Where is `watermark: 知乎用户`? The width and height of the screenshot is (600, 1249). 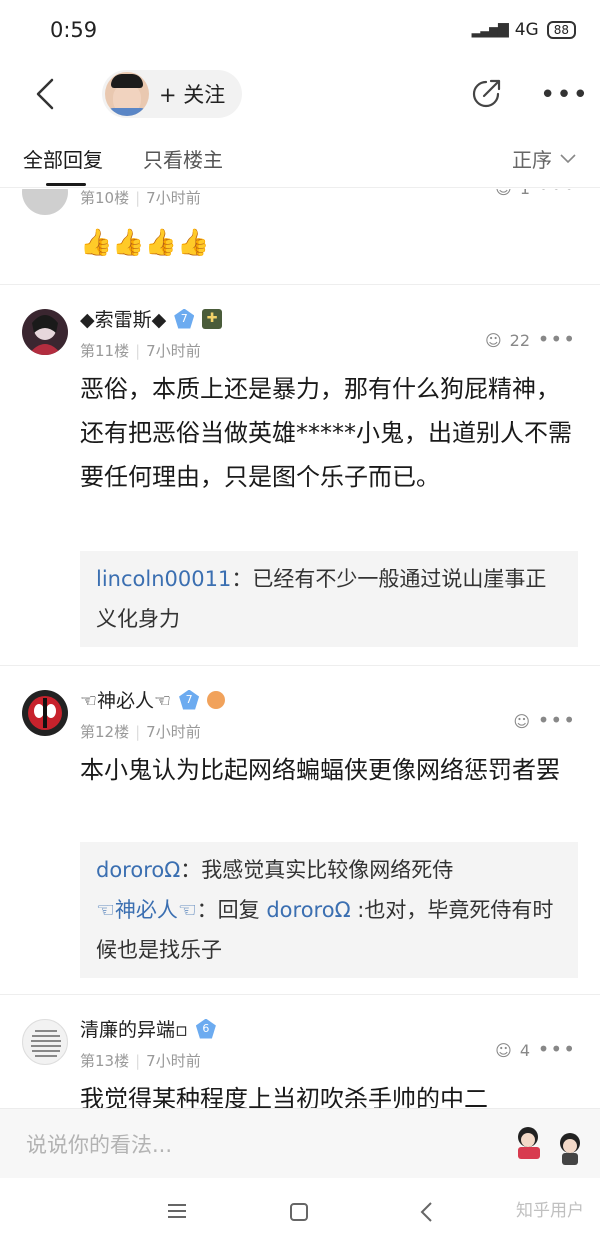
watermark: 知乎用户 is located at coordinates (550, 1211).